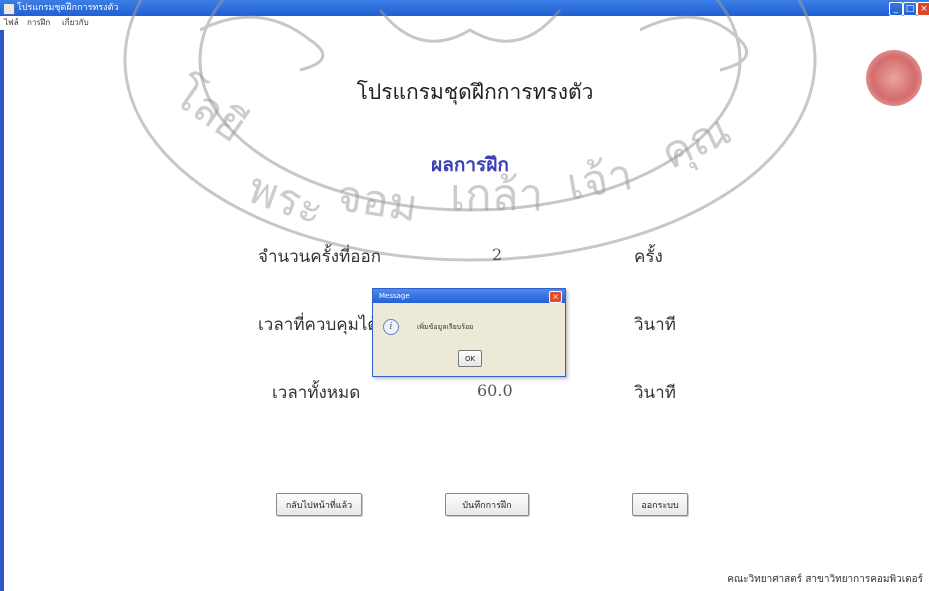 This screenshot has width=929, height=591. What do you see at coordinates (394, 296) in the screenshot?
I see `dialog-title: Message` at bounding box center [394, 296].